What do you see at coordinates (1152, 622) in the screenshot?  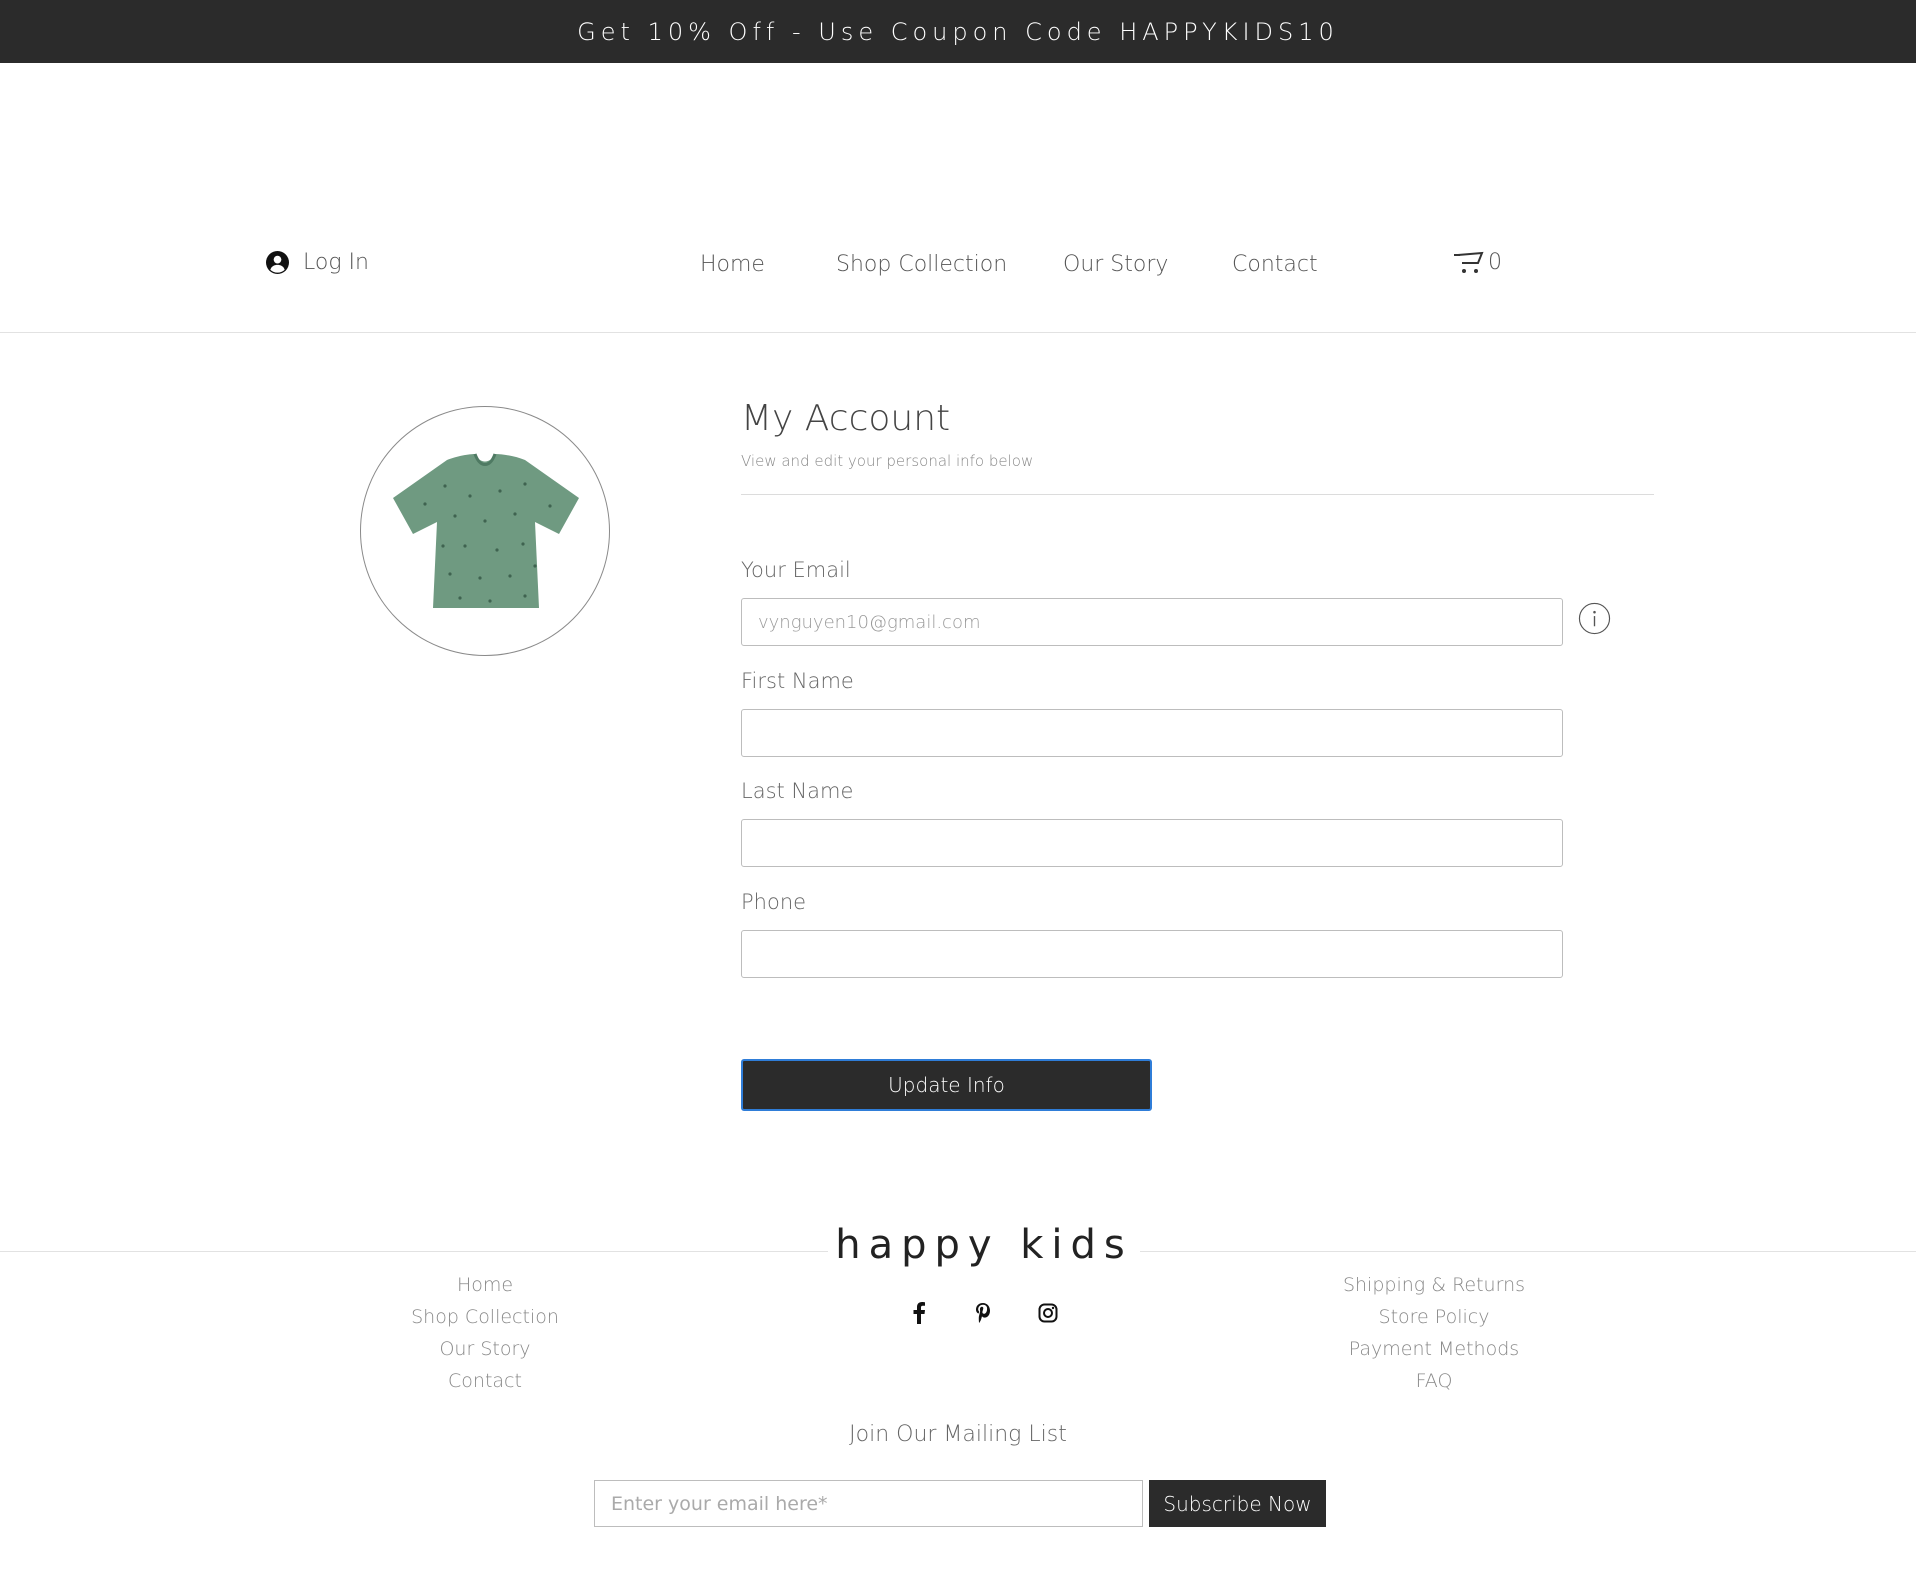 I see `email-field: vynguyen10@gmail.com` at bounding box center [1152, 622].